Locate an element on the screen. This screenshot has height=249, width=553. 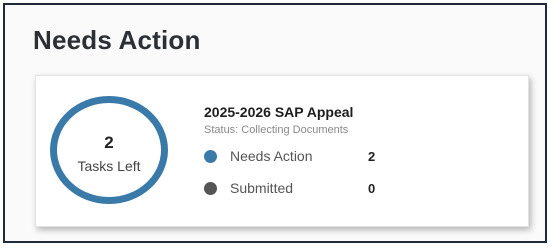
task-title: 2025-2026 SAP Appeal is located at coordinates (279, 112).